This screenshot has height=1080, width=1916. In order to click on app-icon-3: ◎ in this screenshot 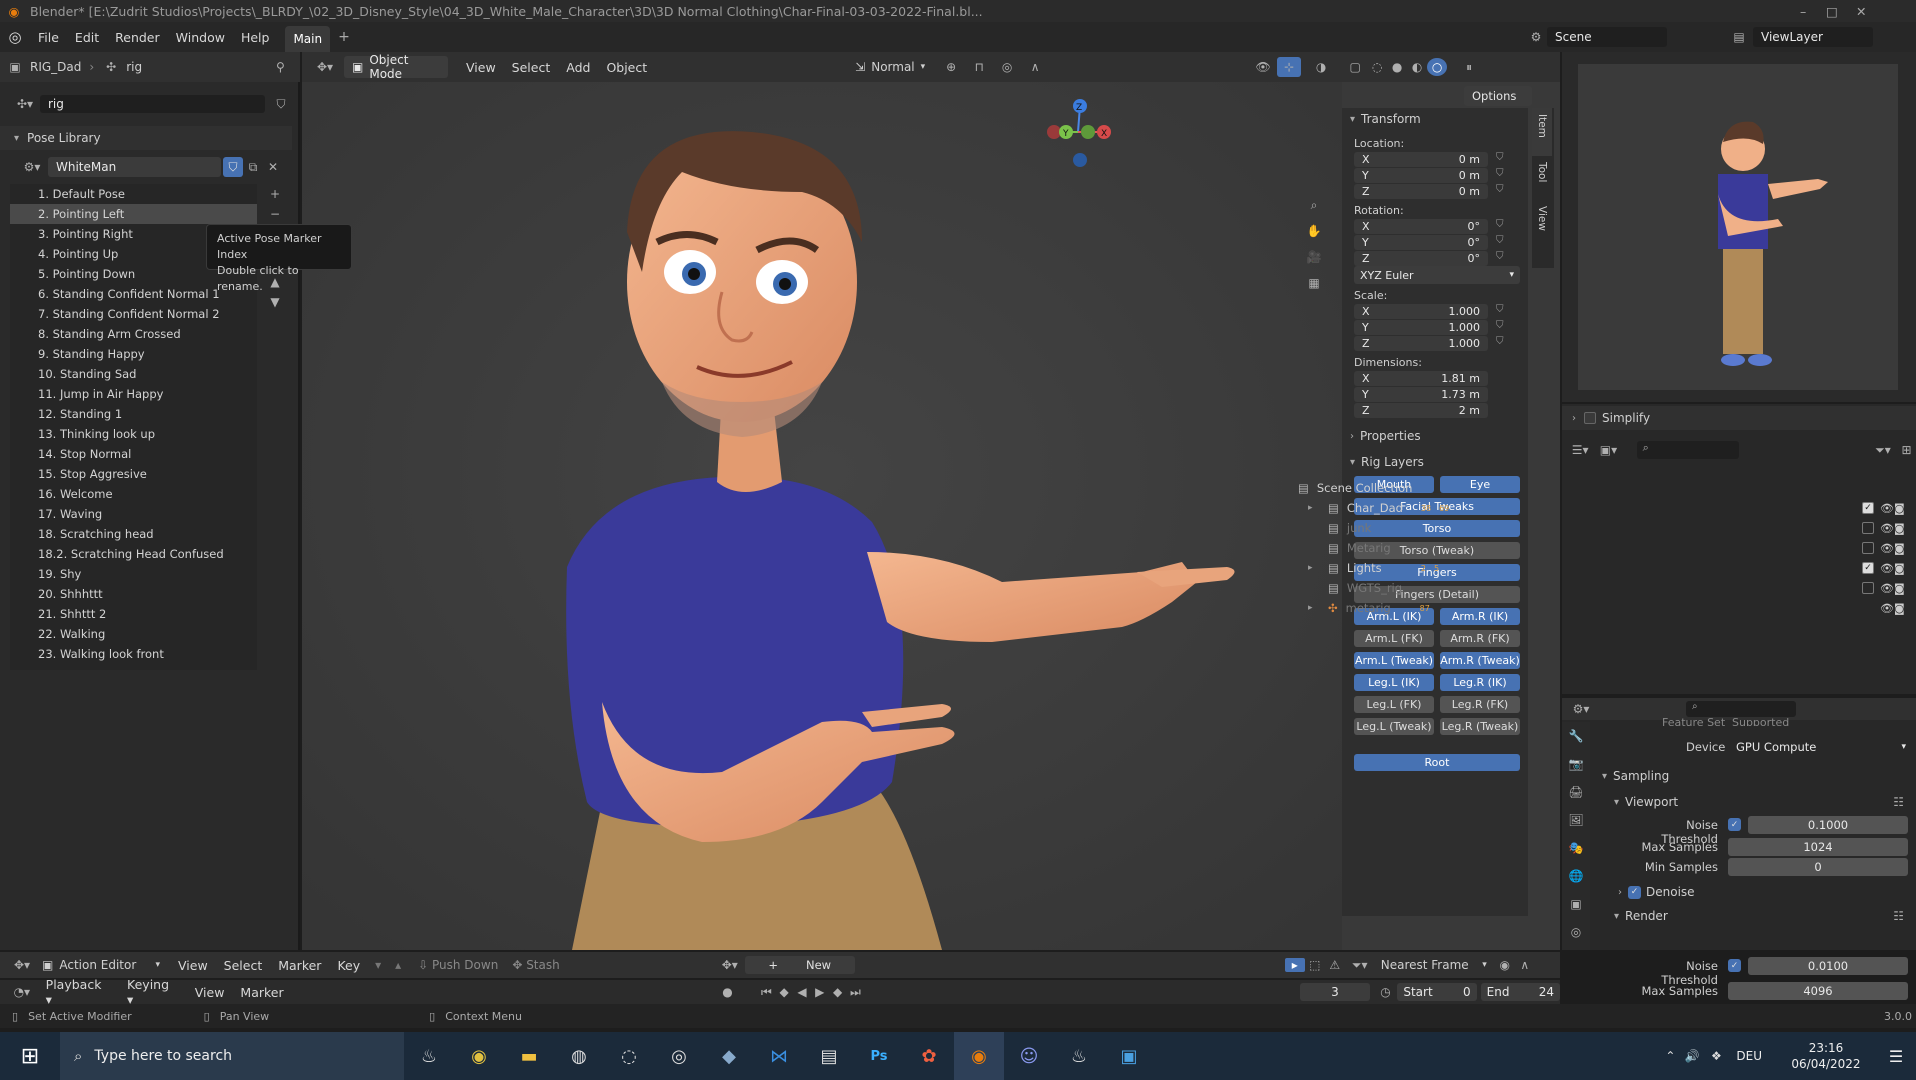, I will do `click(679, 1056)`.